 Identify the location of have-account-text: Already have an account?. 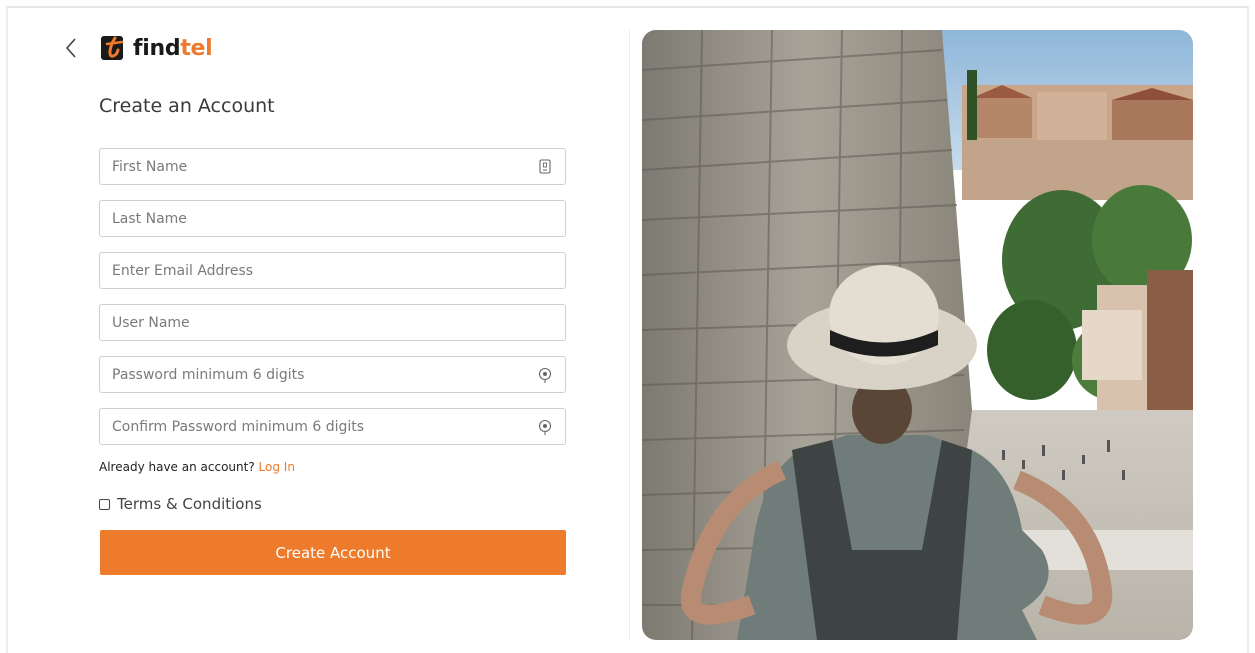
(177, 467).